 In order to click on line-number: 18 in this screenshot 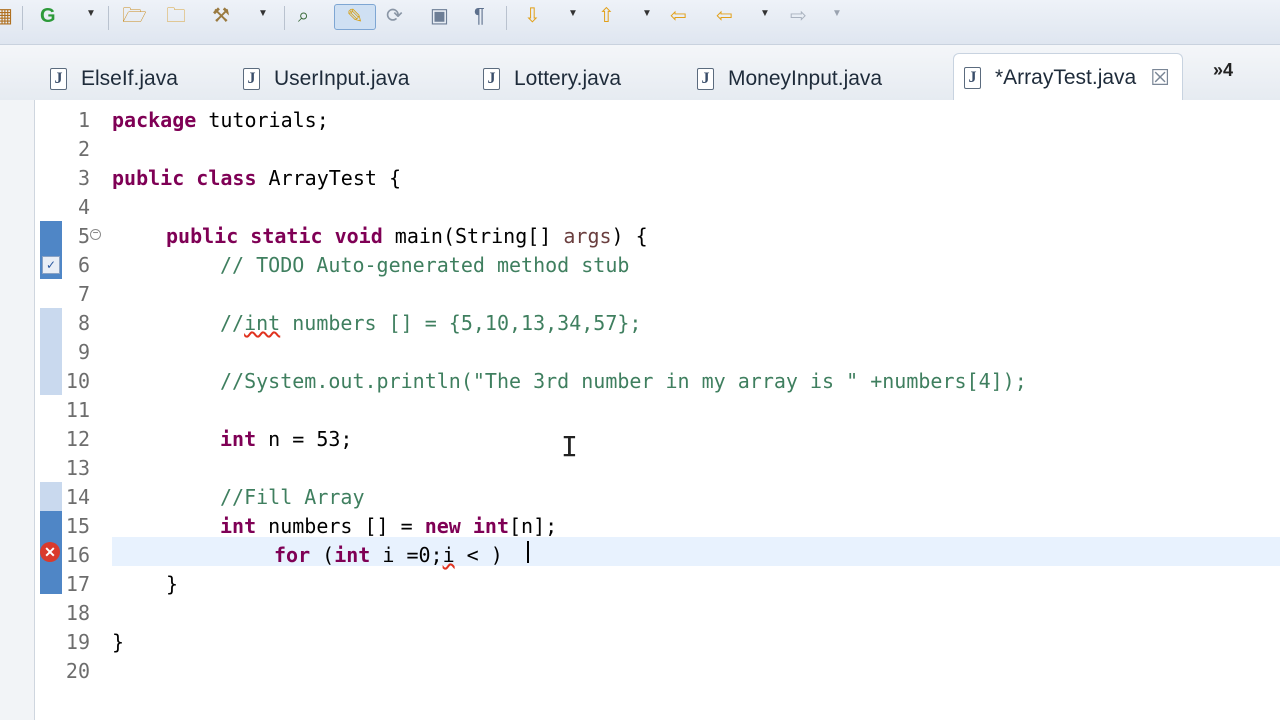, I will do `click(77, 613)`.